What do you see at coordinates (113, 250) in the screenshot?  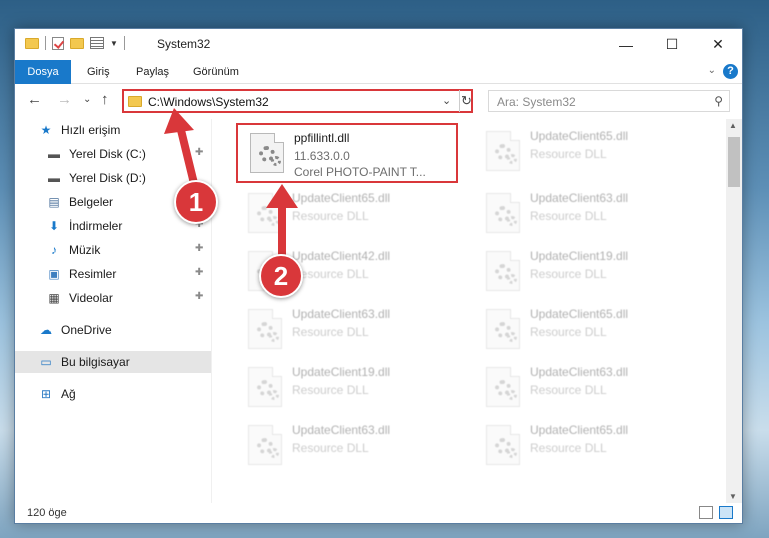 I see `sidebar-item-music: ♪ Müzik ✚` at bounding box center [113, 250].